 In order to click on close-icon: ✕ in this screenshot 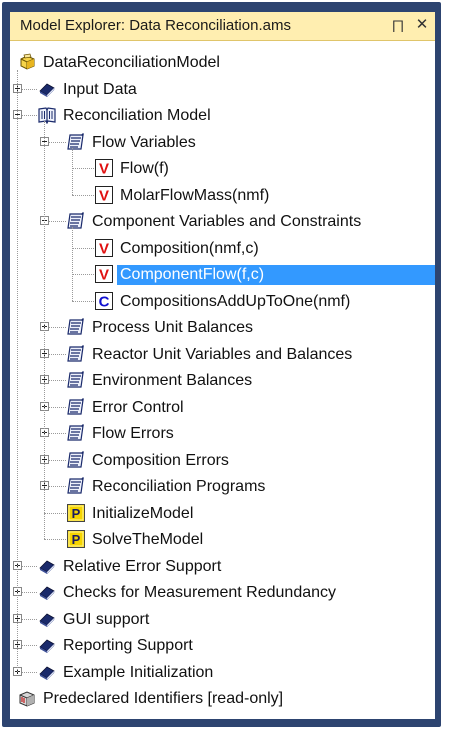, I will do `click(422, 25)`.